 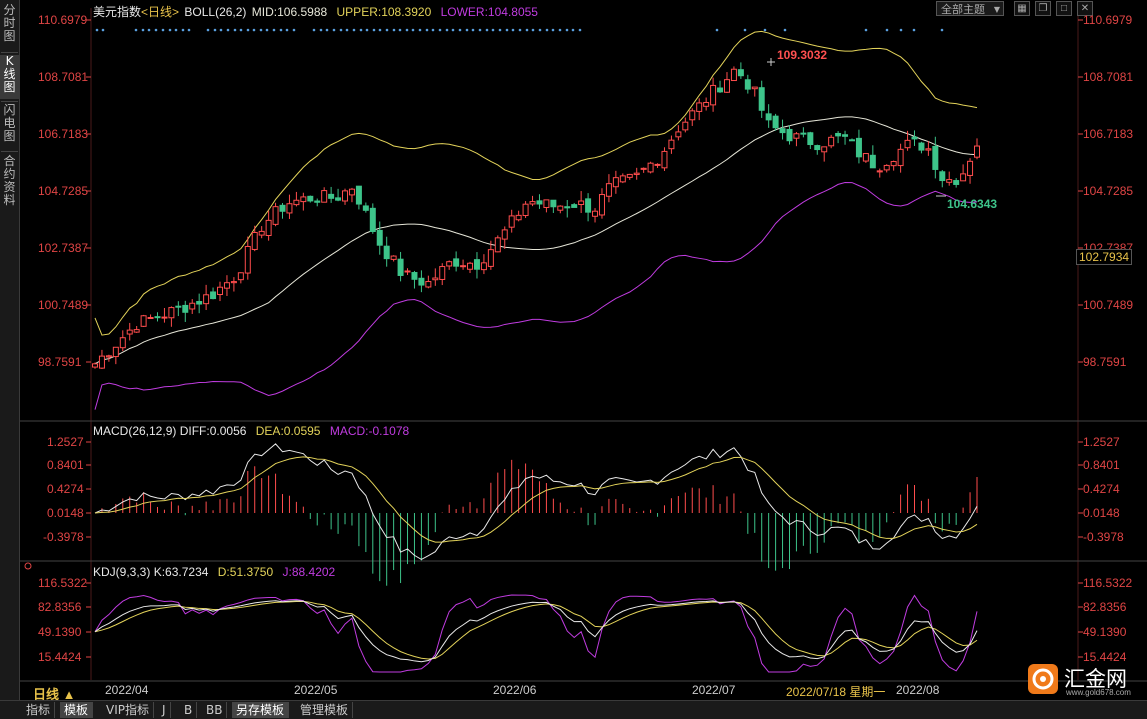 I want to click on kdj-tick-left: 15.4424, so click(x=60, y=657).